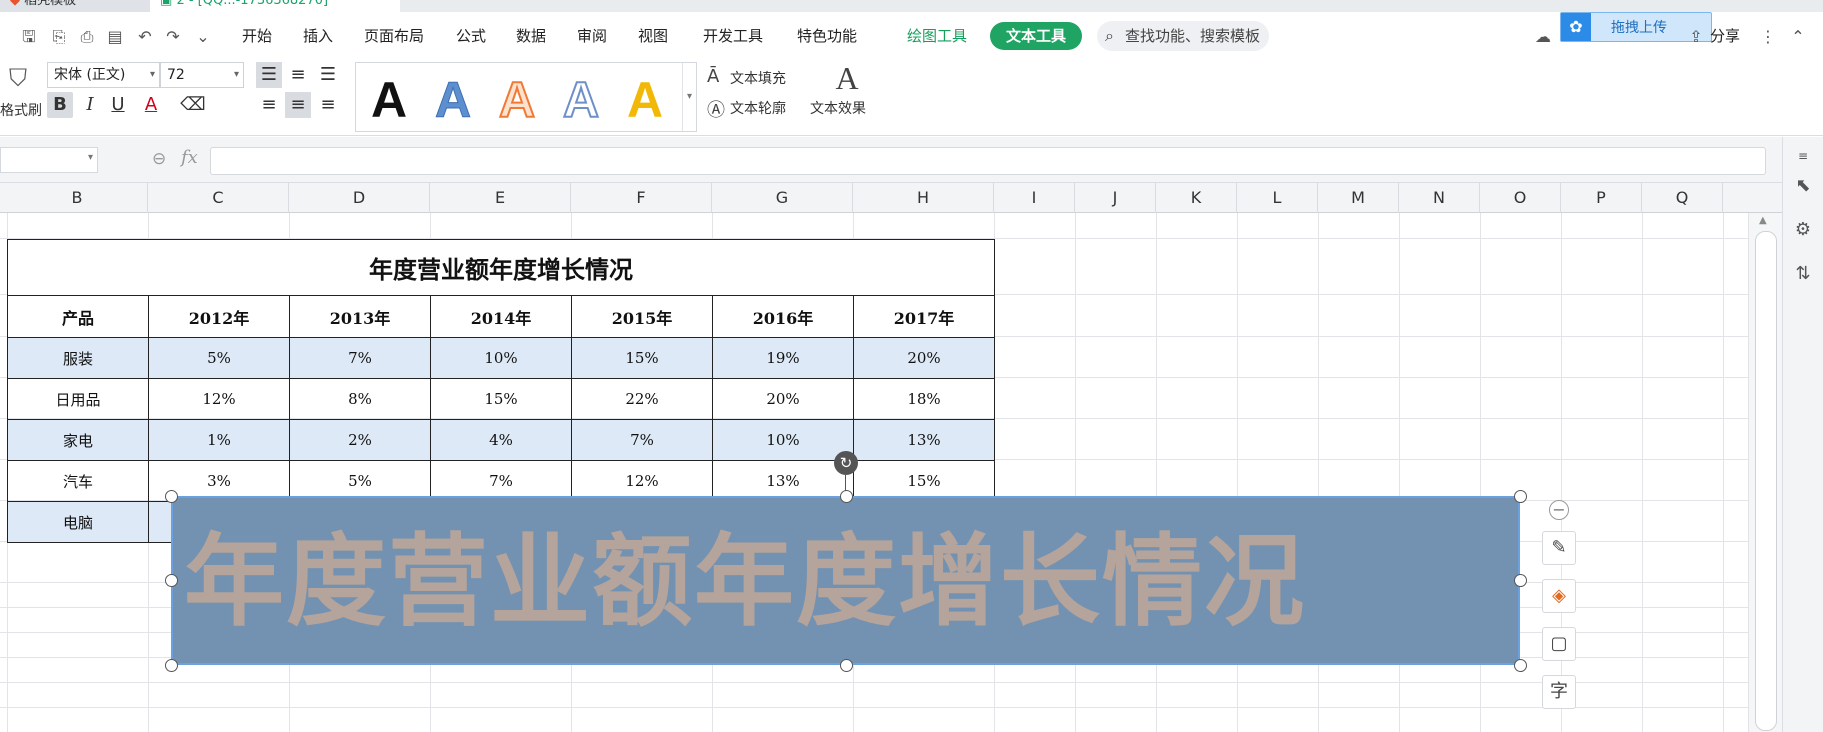 Image resolution: width=1823 pixels, height=732 pixels. I want to click on menu-developer: 开发工具, so click(733, 36).